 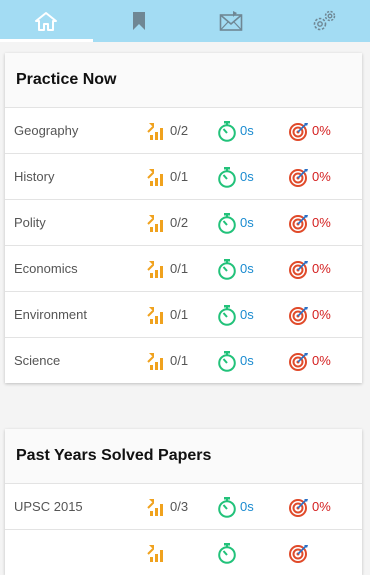 I want to click on top-tab-bar, so click(x=185, y=21).